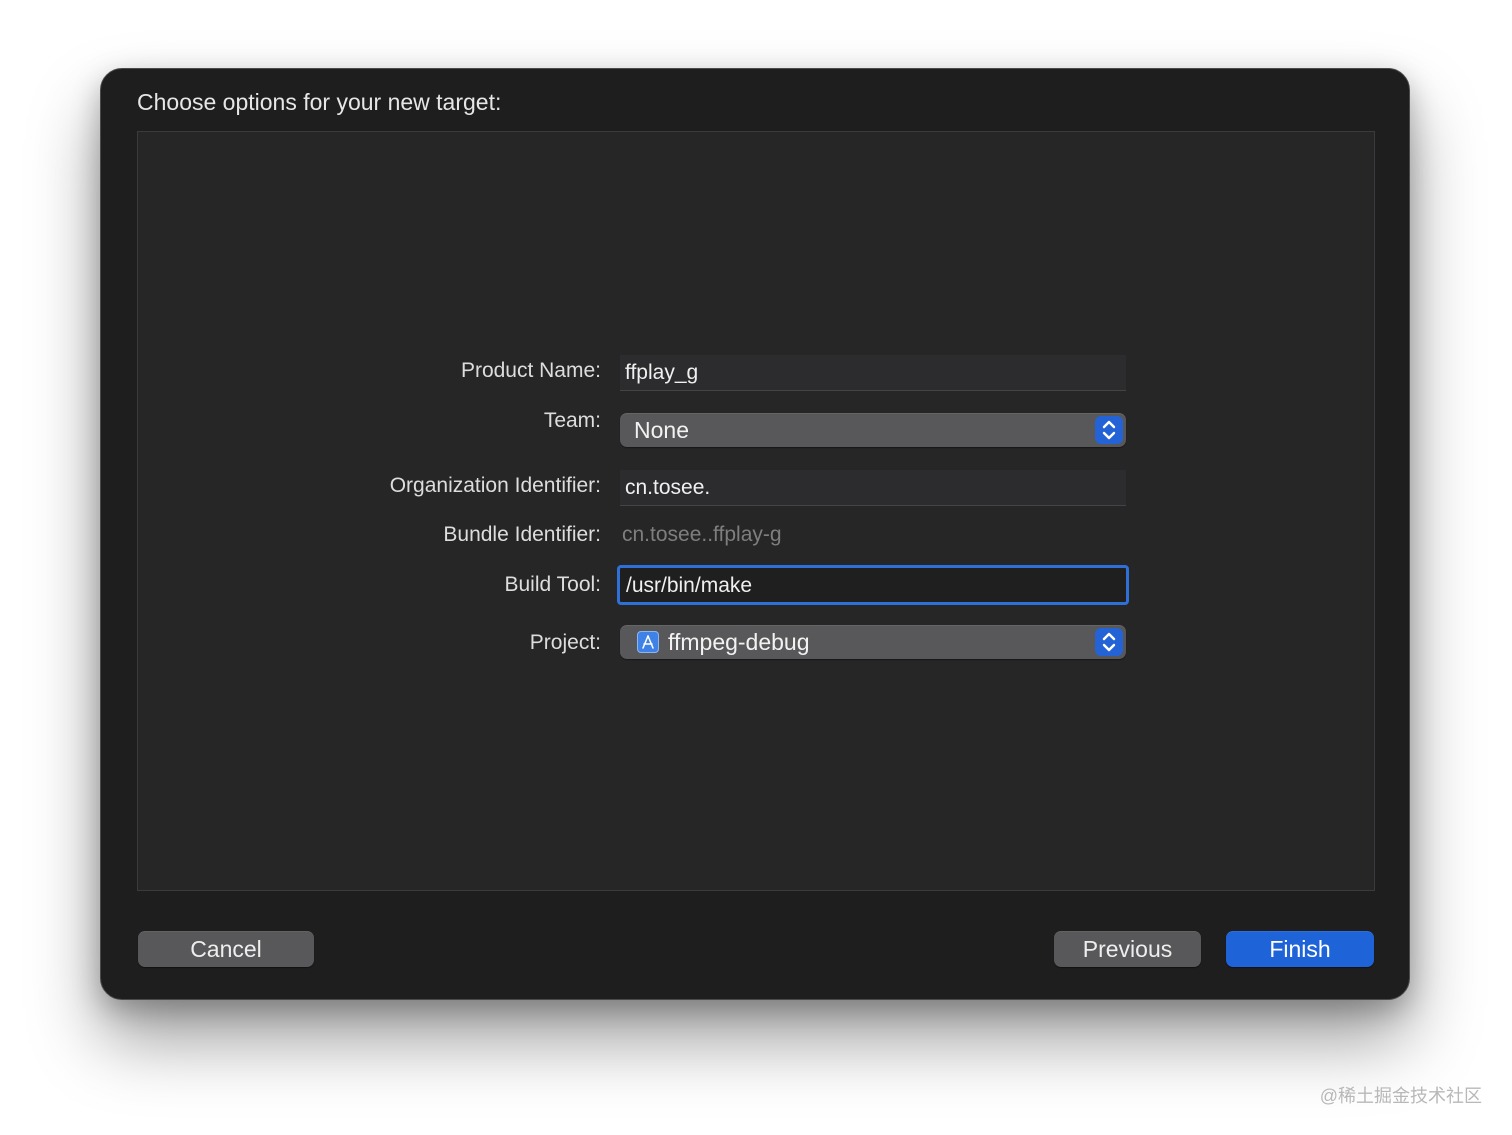 The width and height of the screenshot is (1512, 1135). I want to click on cancel-button: Cancel, so click(226, 949).